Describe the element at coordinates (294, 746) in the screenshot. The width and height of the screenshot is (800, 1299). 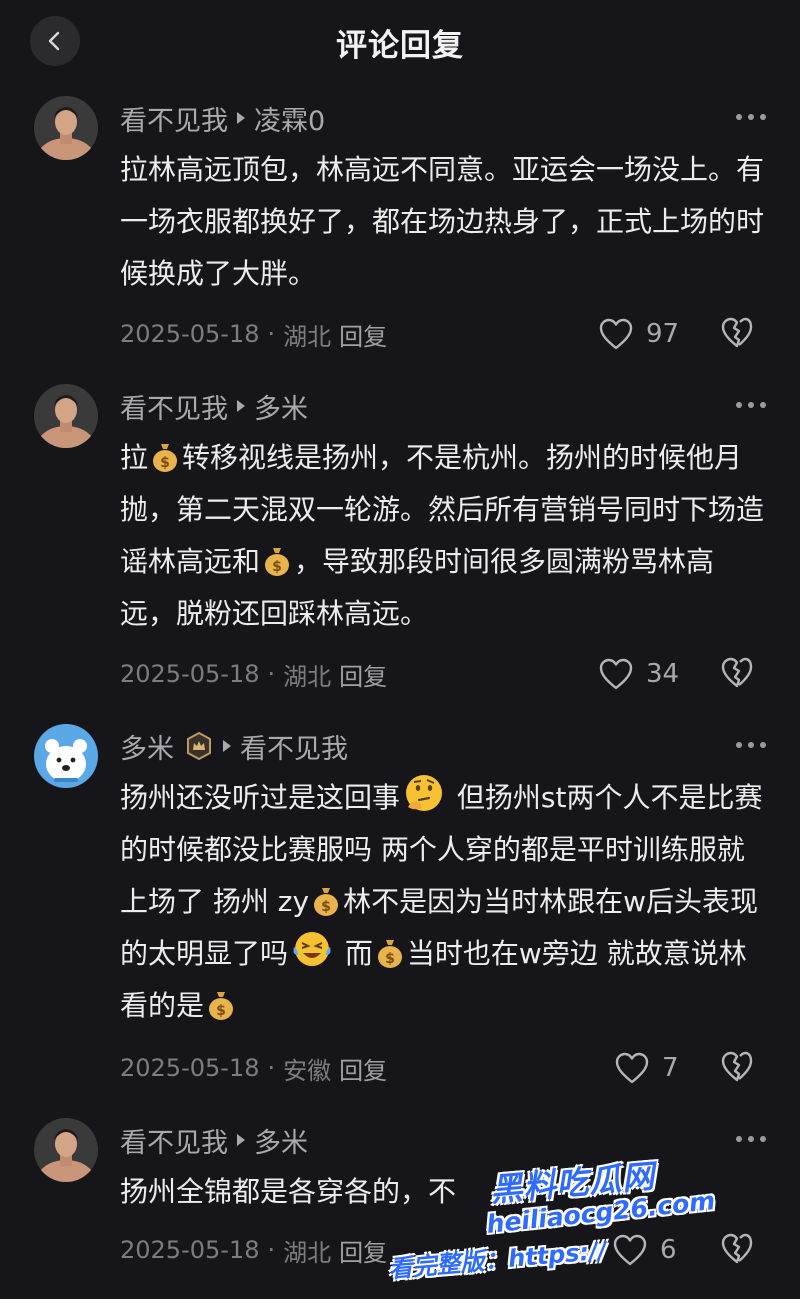
I see `reply-to-name: 看不见我` at that location.